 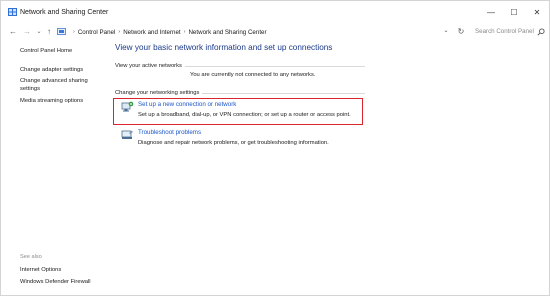 What do you see at coordinates (461, 32) in the screenshot?
I see `refresh-icon: ↻` at bounding box center [461, 32].